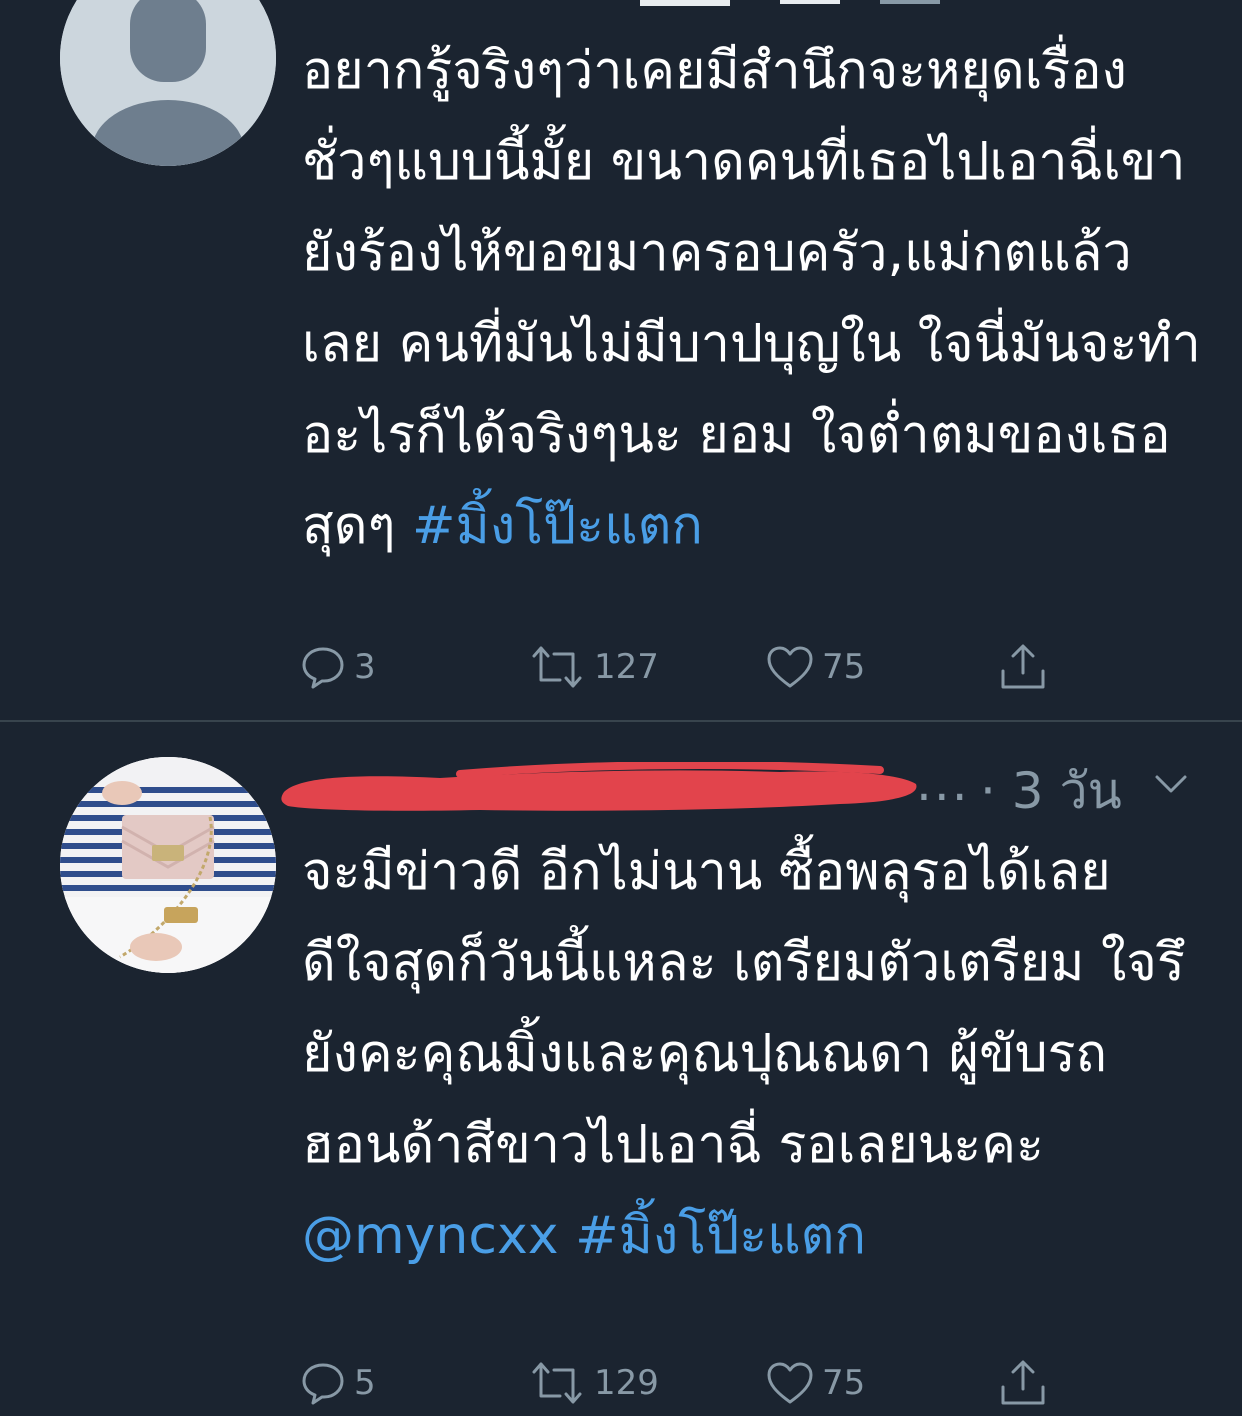 Image resolution: width=1242 pixels, height=1416 pixels. I want to click on redaction-mark, so click(599, 786).